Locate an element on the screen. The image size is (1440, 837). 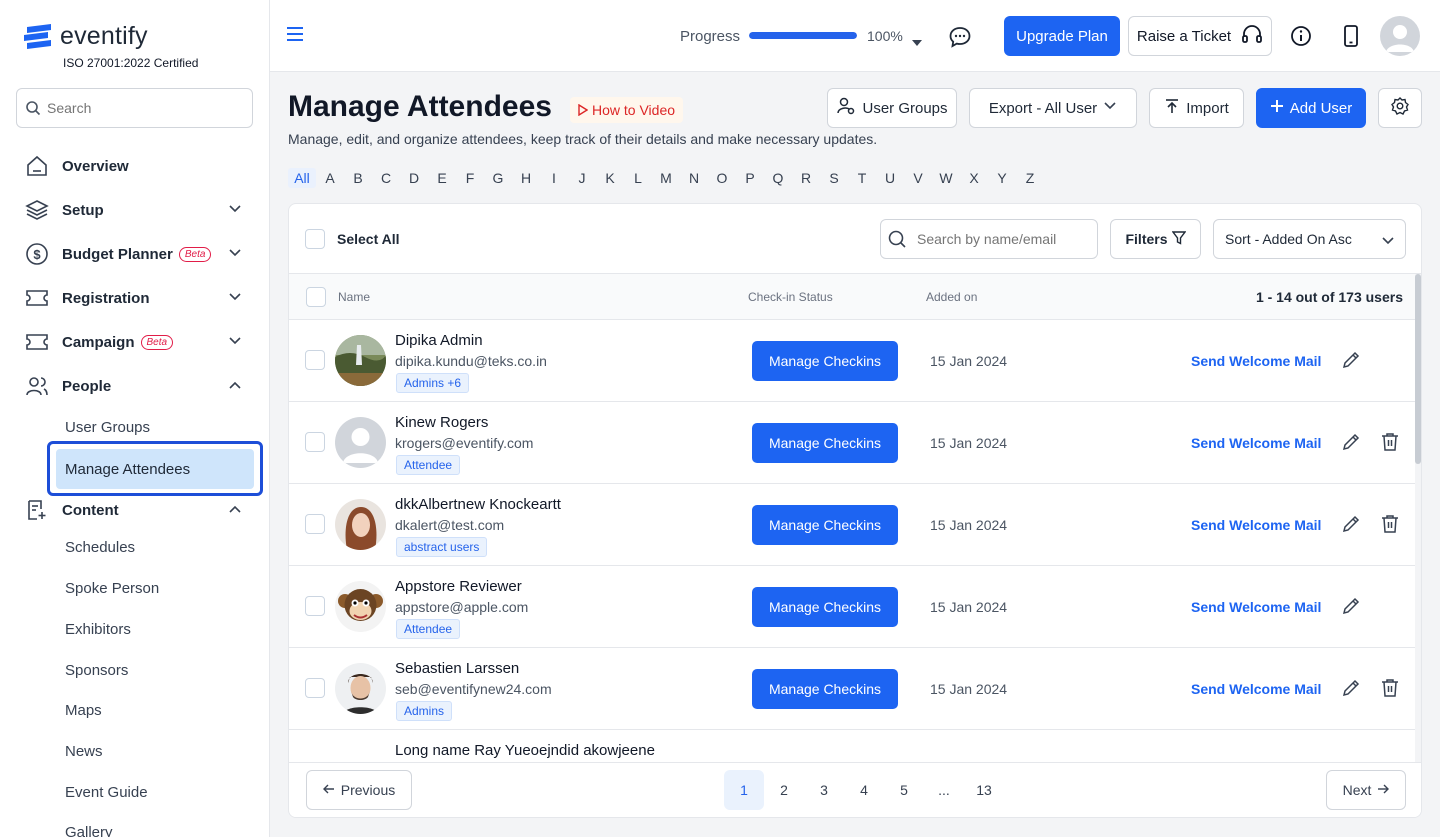
export-dropdown: Export - All User is located at coordinates (1053, 108).